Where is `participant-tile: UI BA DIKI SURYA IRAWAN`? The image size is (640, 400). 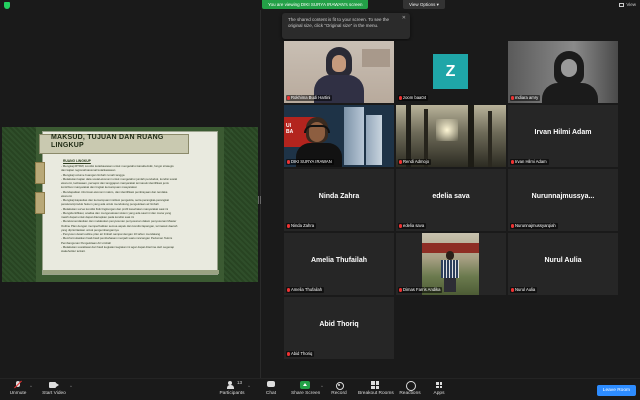 participant-tile: UI BA DIKI SURYA IRAWAN is located at coordinates (339, 136).